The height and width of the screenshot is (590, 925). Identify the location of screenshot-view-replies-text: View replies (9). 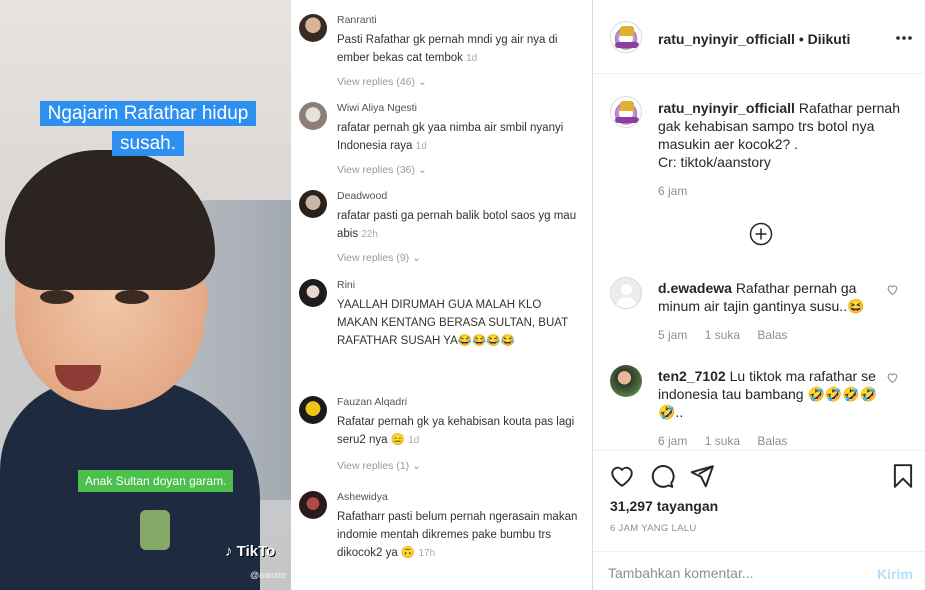
(373, 258).